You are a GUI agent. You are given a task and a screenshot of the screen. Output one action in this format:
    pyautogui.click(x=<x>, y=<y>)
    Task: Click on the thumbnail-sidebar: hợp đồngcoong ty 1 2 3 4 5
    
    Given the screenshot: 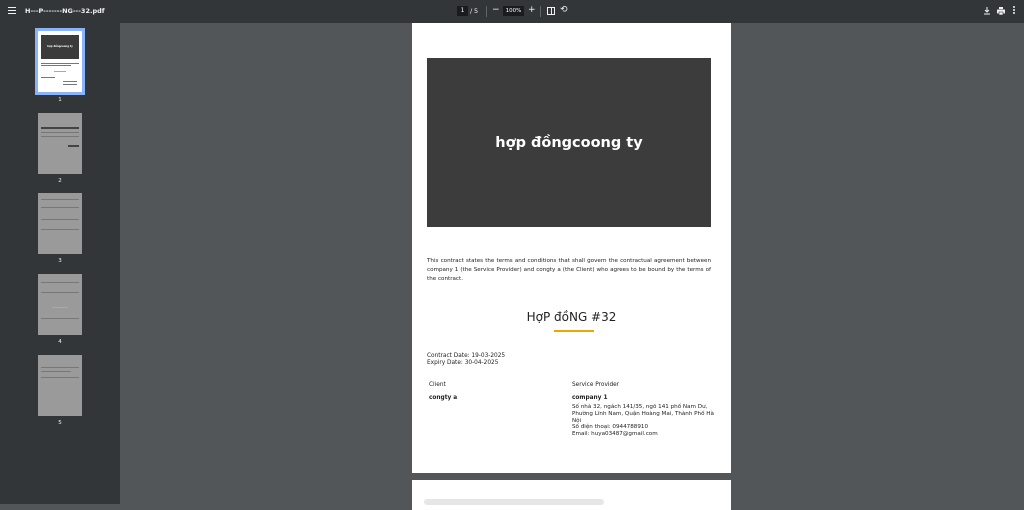 What is the action you would take?
    pyautogui.click(x=60, y=263)
    